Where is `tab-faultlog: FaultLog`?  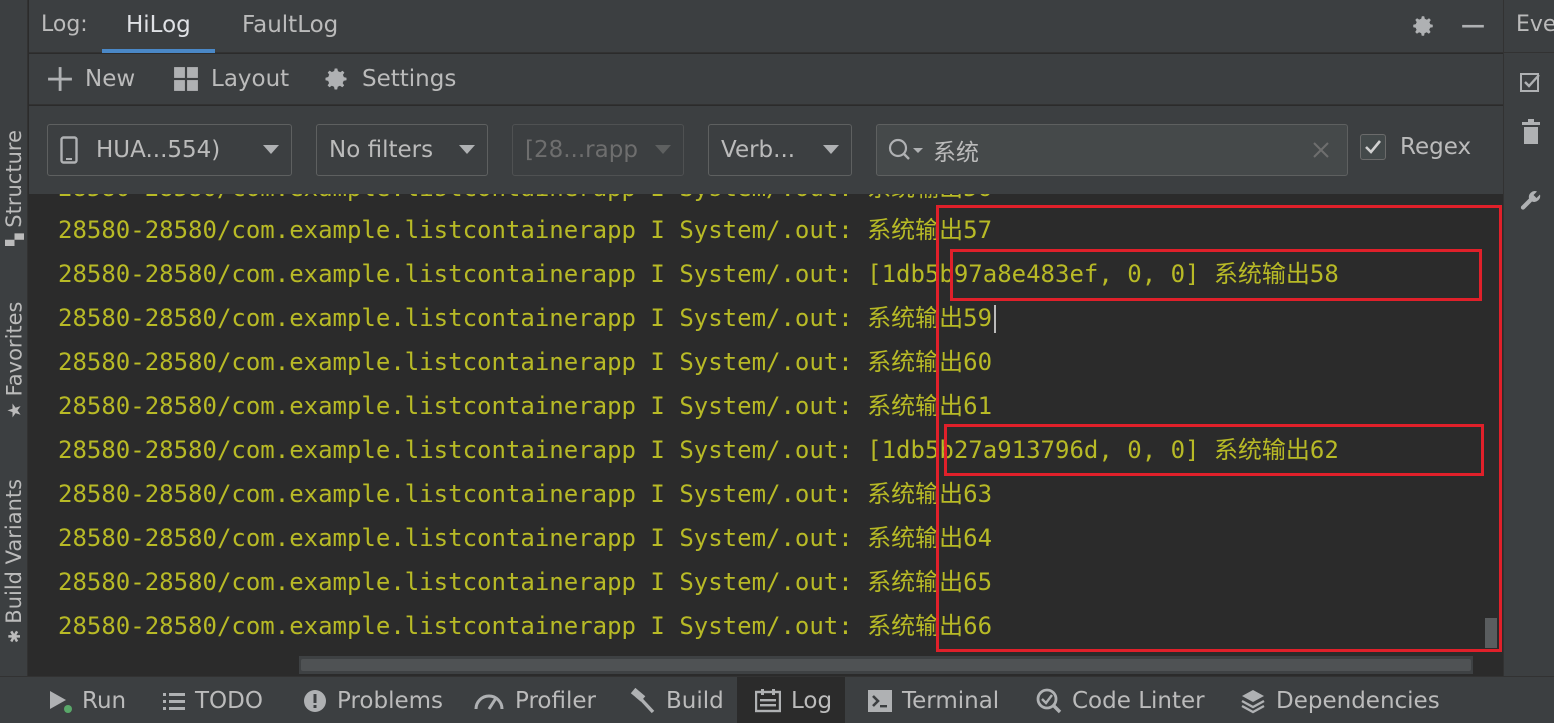
tab-faultlog: FaultLog is located at coordinates (290, 26).